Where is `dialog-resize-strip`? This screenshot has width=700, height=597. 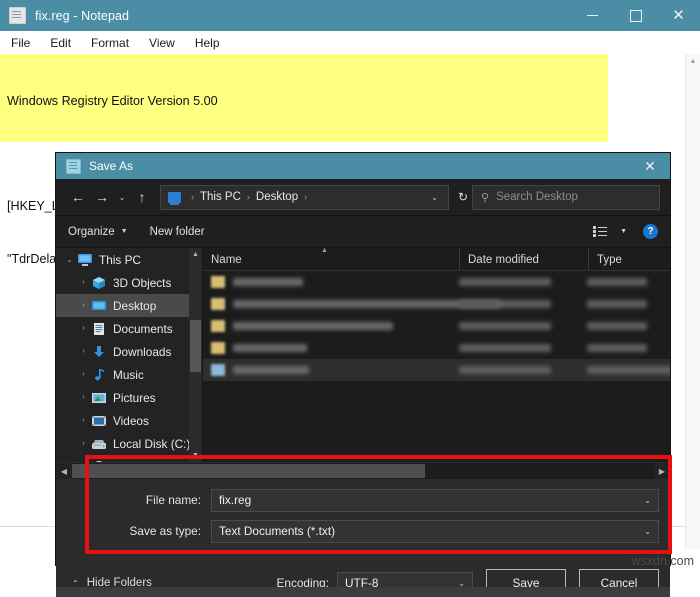 dialog-resize-strip is located at coordinates (363, 592).